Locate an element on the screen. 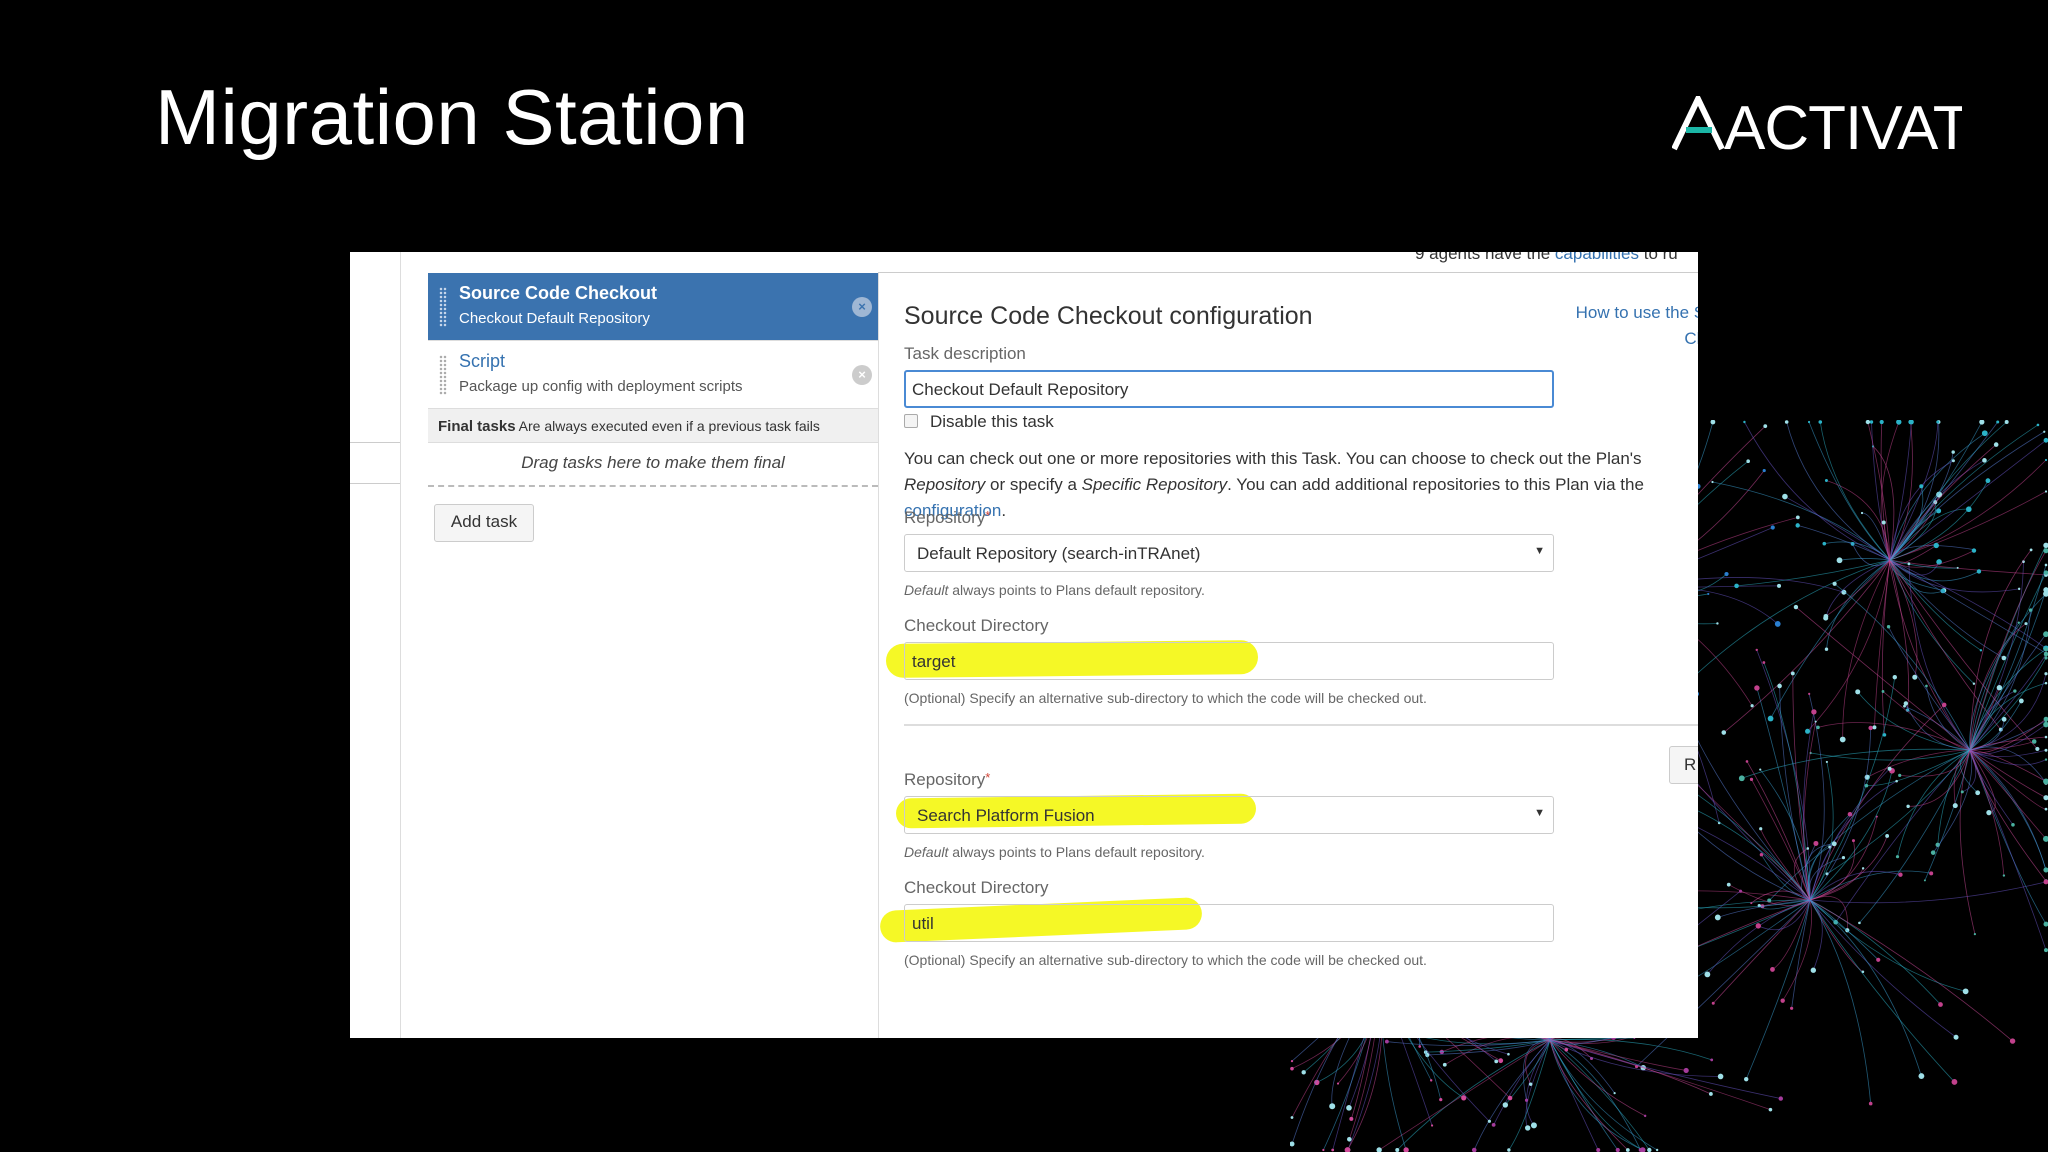 The height and width of the screenshot is (1152, 2048). disable-task-row: Disable this task is located at coordinates (979, 422).